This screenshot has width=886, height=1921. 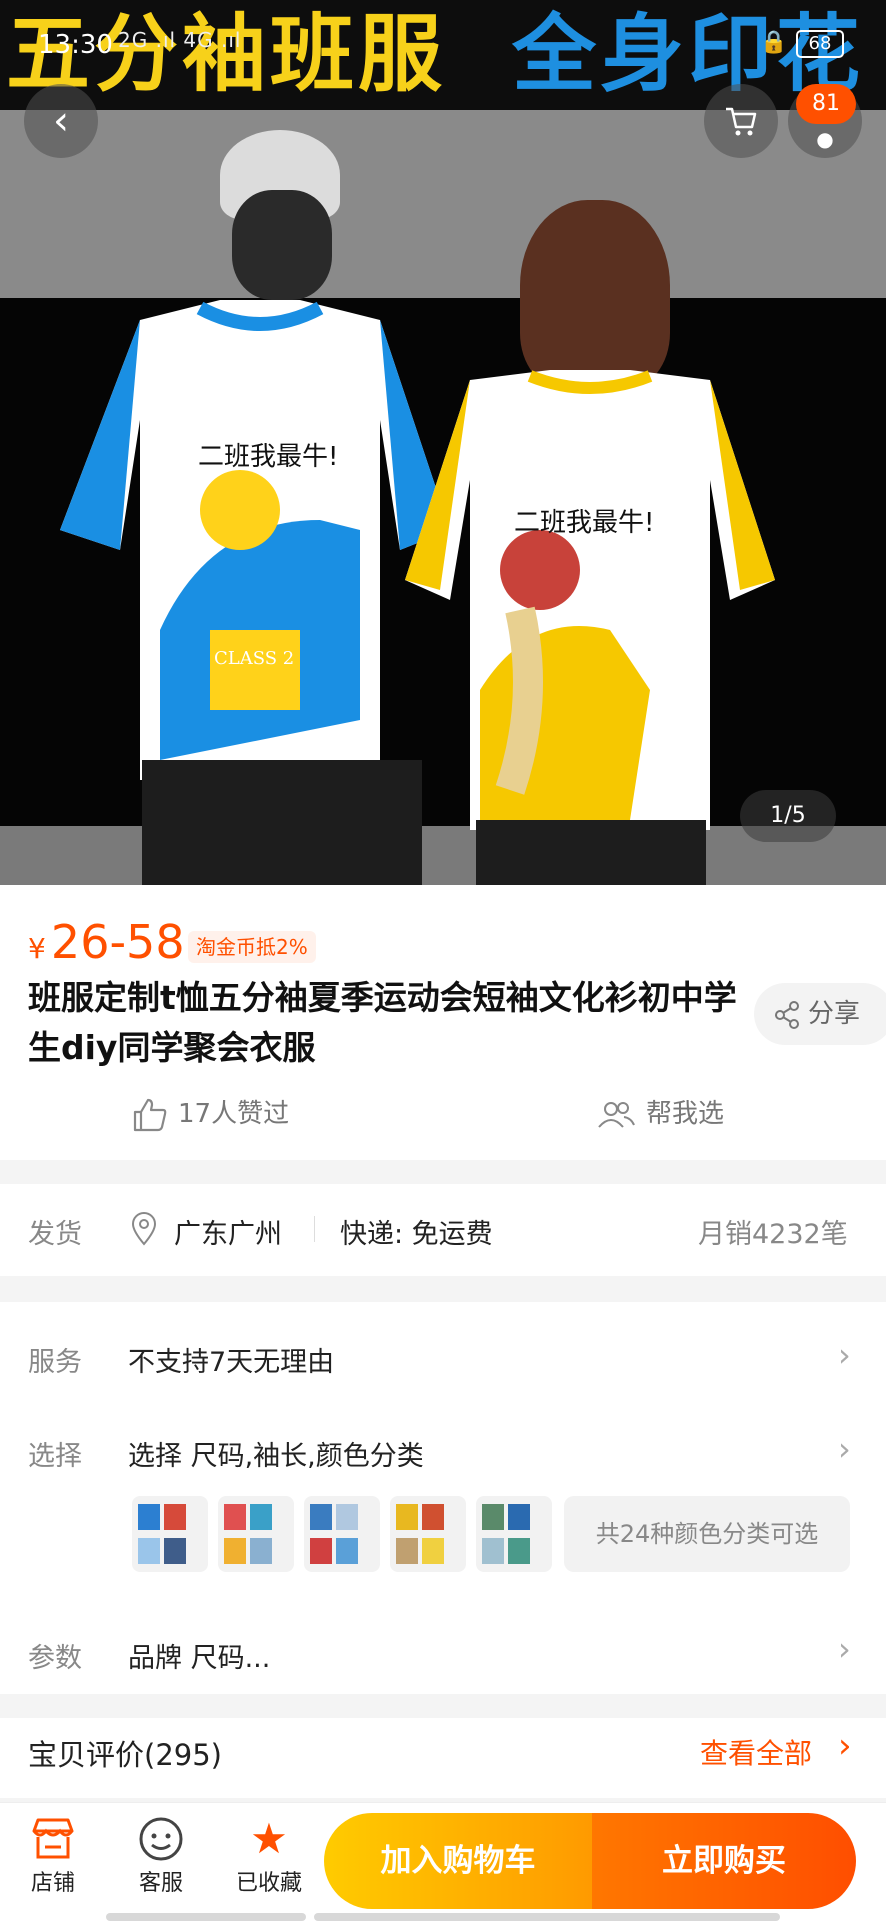 What do you see at coordinates (180, 40) in the screenshot?
I see `signal-icon: 2G .ıl 4G .ıl` at bounding box center [180, 40].